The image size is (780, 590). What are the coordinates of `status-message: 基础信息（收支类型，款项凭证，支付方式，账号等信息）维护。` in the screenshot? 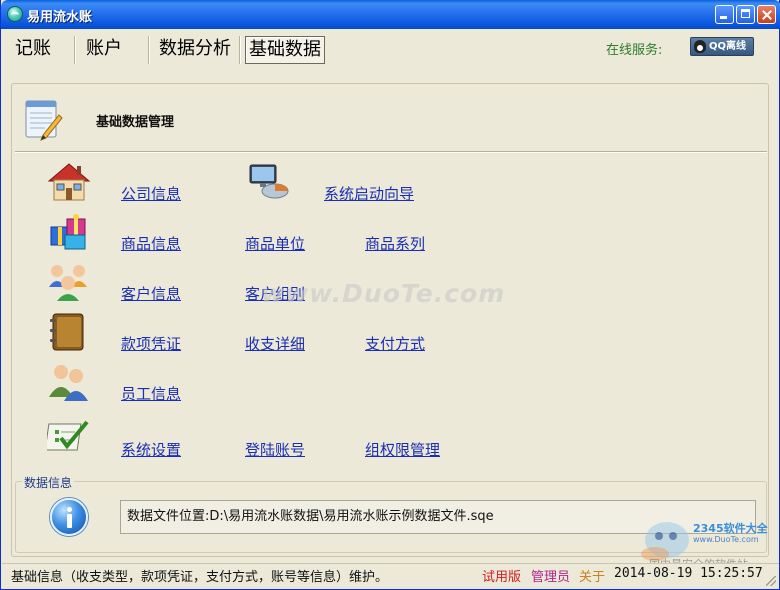 It's located at (200, 577).